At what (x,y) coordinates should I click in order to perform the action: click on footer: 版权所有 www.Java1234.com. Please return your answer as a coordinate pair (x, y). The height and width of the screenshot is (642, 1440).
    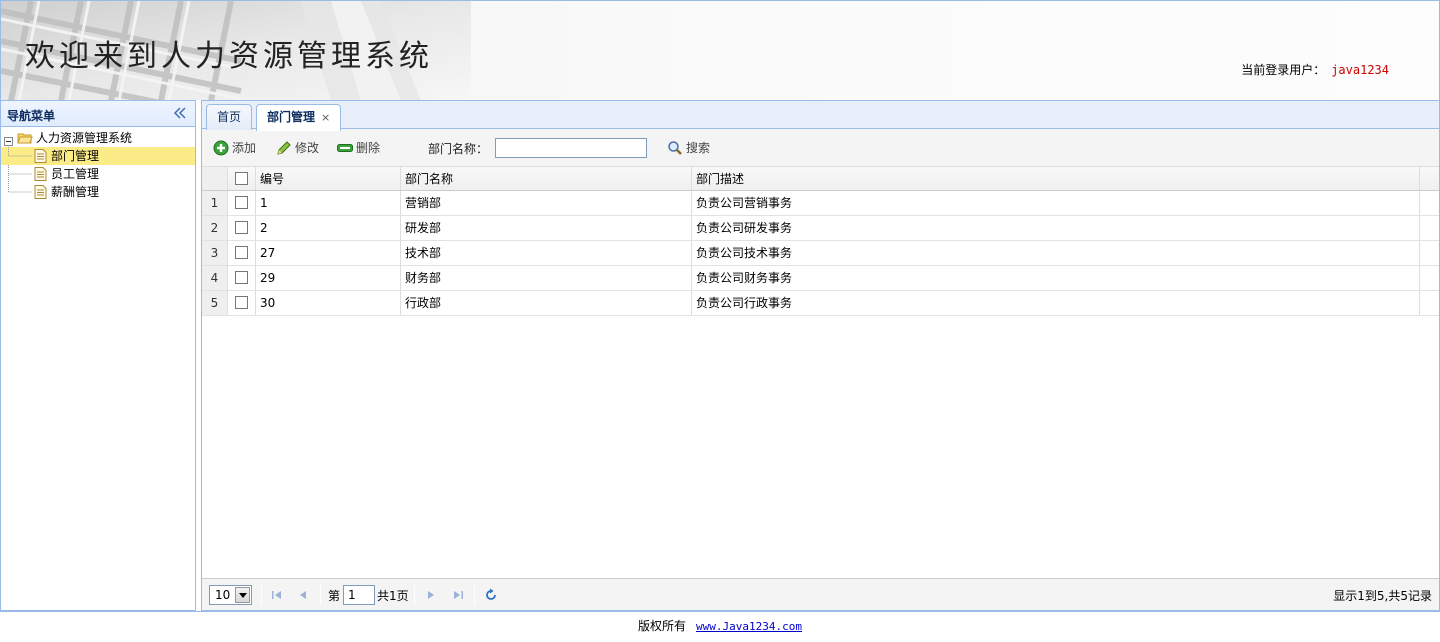
    Looking at the image, I should click on (720, 626).